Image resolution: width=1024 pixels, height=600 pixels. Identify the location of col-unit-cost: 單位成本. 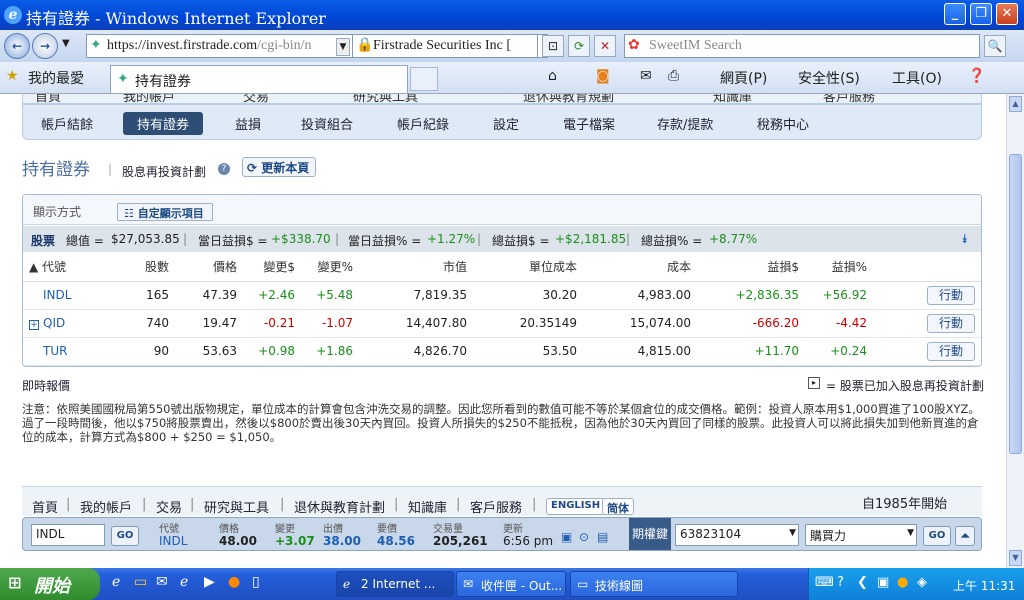
(526, 267).